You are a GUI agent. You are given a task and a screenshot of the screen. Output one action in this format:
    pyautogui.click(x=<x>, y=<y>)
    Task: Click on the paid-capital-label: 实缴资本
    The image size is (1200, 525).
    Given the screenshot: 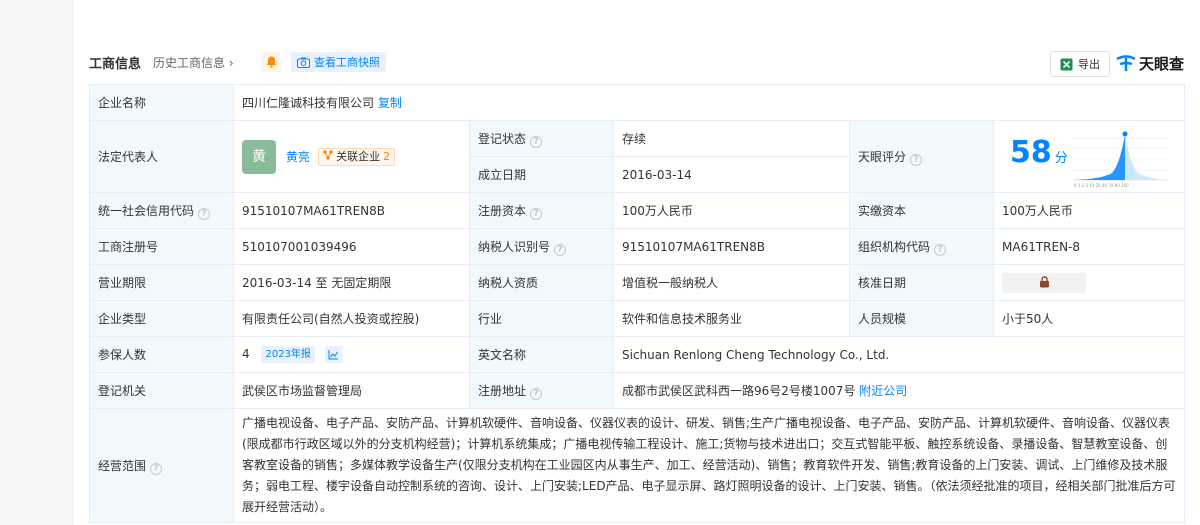 What is the action you would take?
    pyautogui.click(x=921, y=210)
    